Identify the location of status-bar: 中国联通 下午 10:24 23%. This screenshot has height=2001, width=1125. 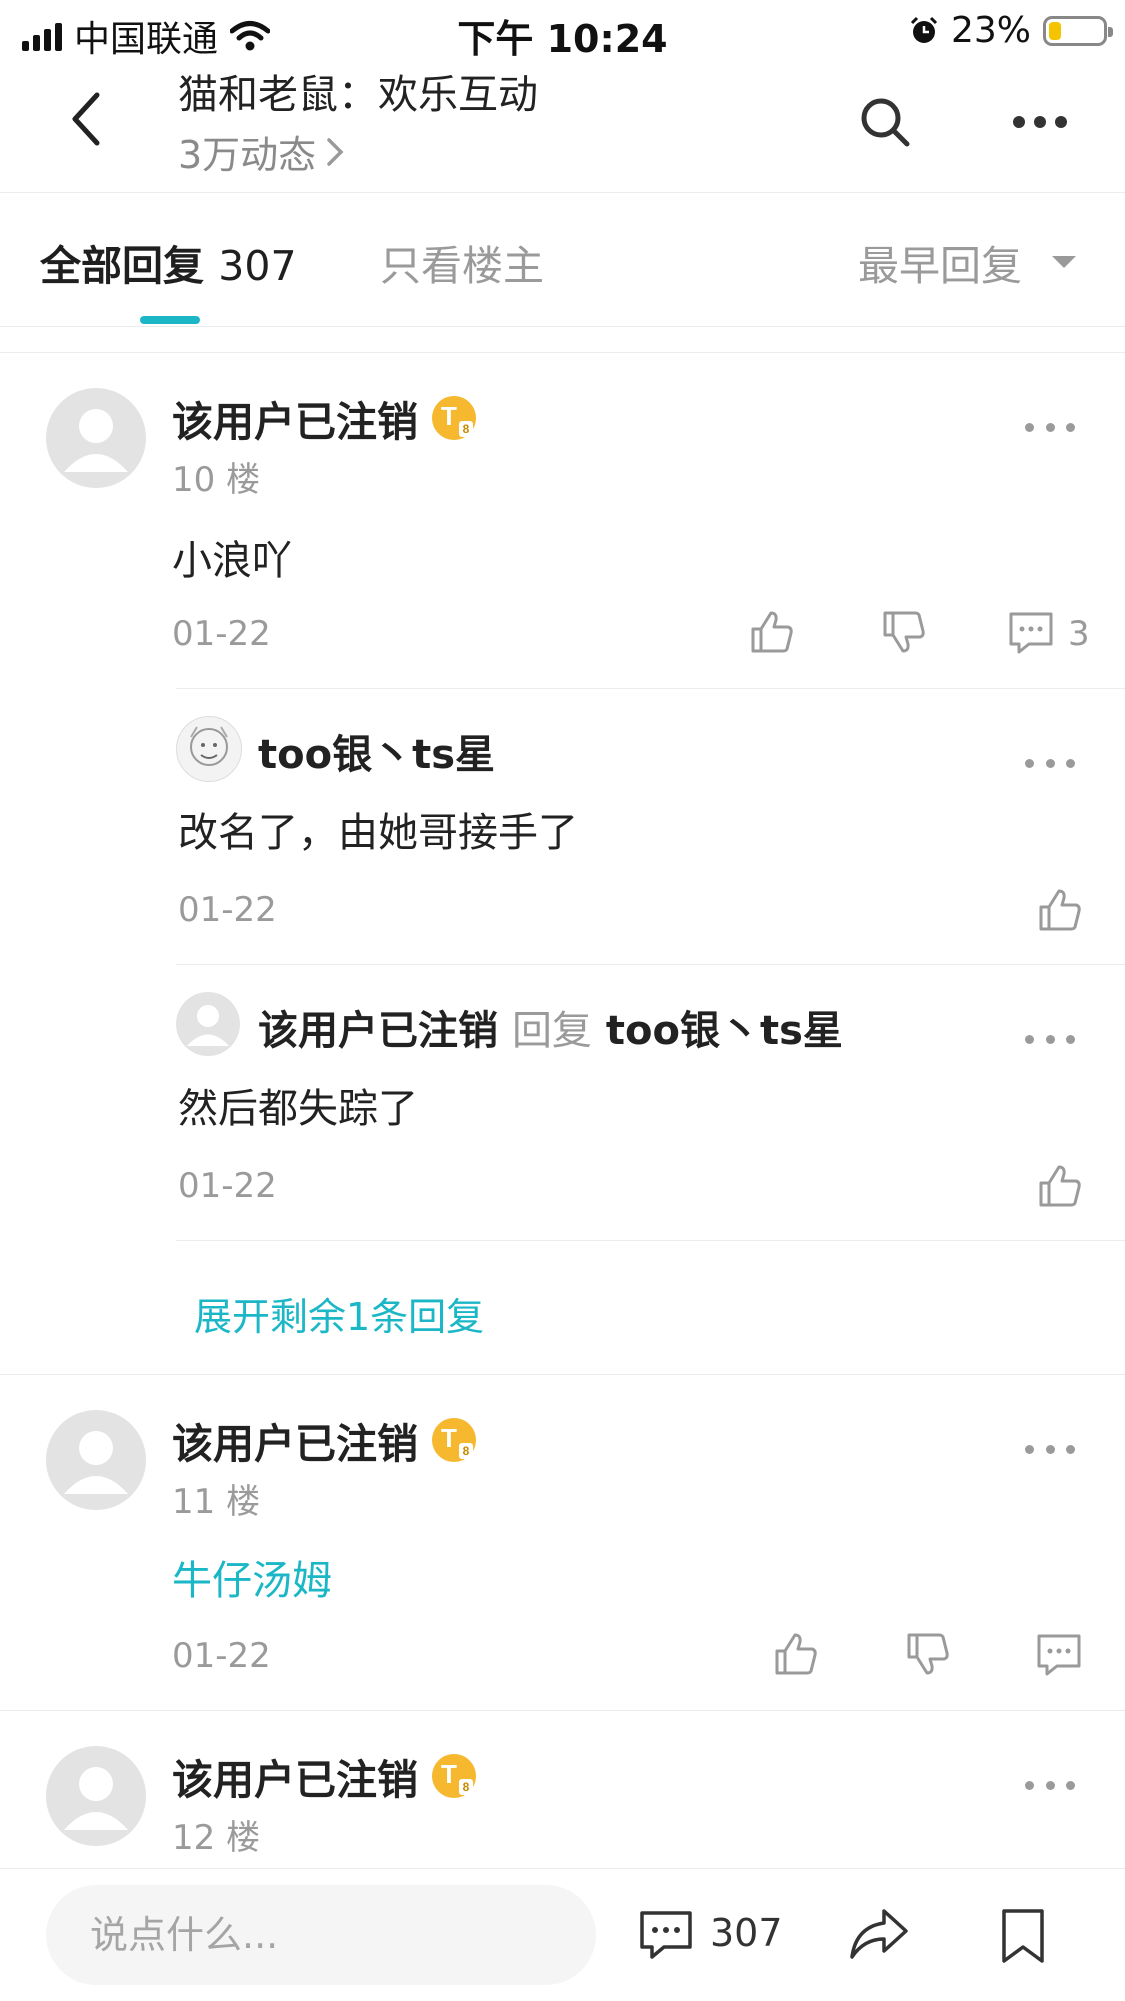
(562, 31).